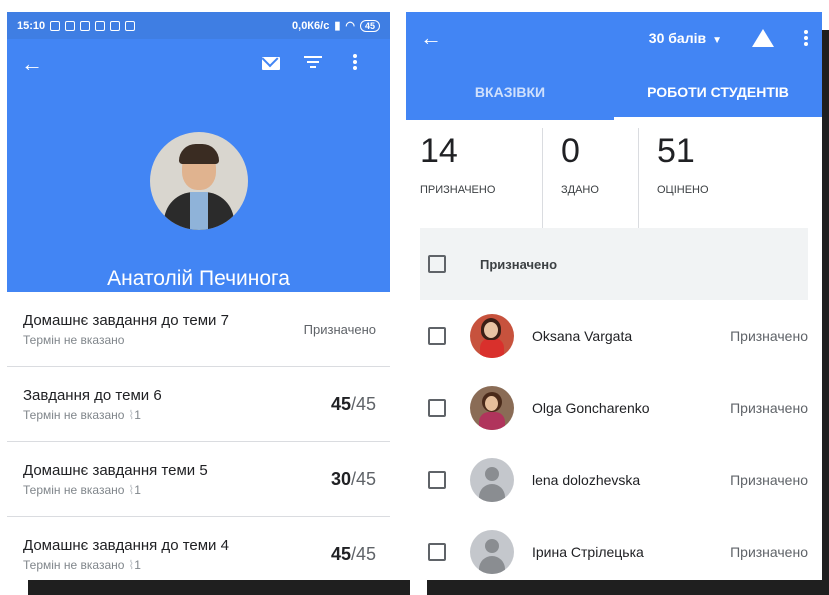 This screenshot has height=595, width=829. What do you see at coordinates (115, 470) in the screenshot?
I see `assignment-title: Домашнє завдання теми 5` at bounding box center [115, 470].